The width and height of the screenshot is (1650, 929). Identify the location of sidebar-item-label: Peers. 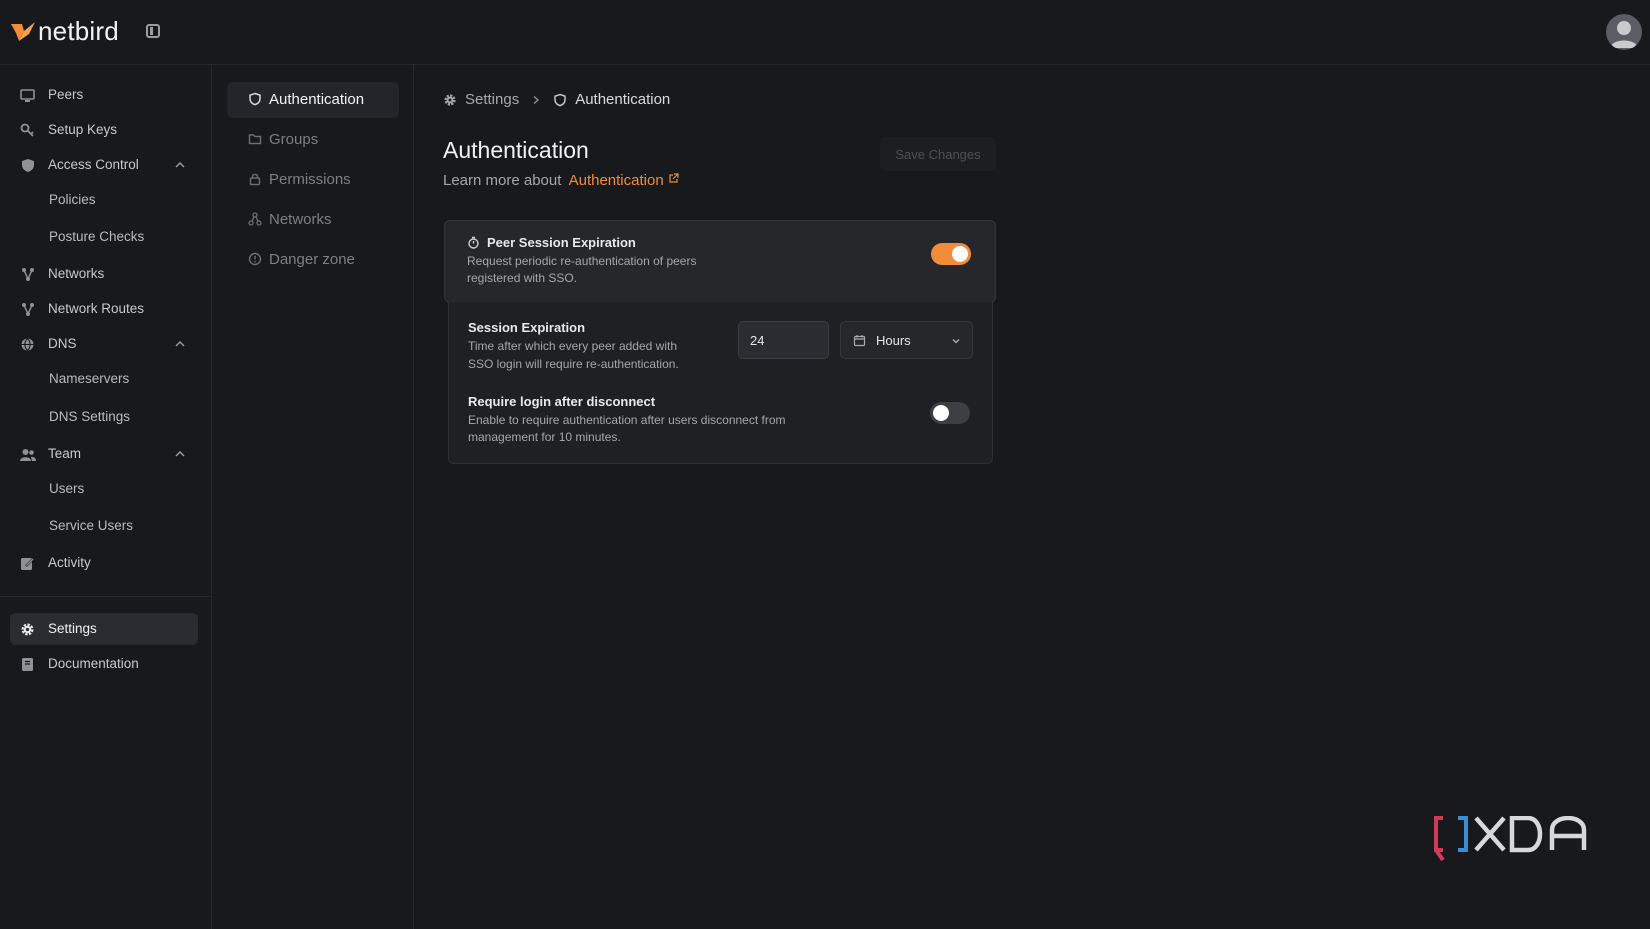
(66, 94).